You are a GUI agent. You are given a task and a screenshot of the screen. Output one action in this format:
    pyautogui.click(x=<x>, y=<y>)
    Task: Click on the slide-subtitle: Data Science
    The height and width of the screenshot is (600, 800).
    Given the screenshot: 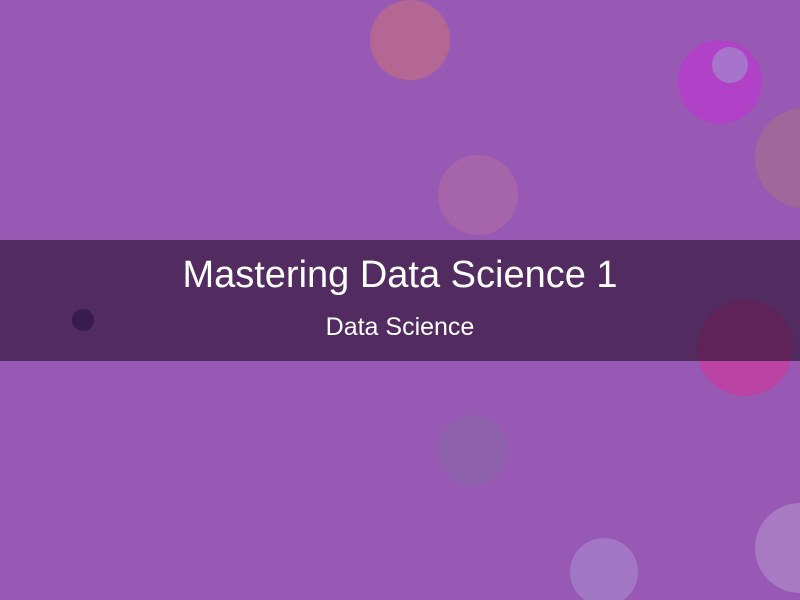 What is the action you would take?
    pyautogui.click(x=400, y=327)
    